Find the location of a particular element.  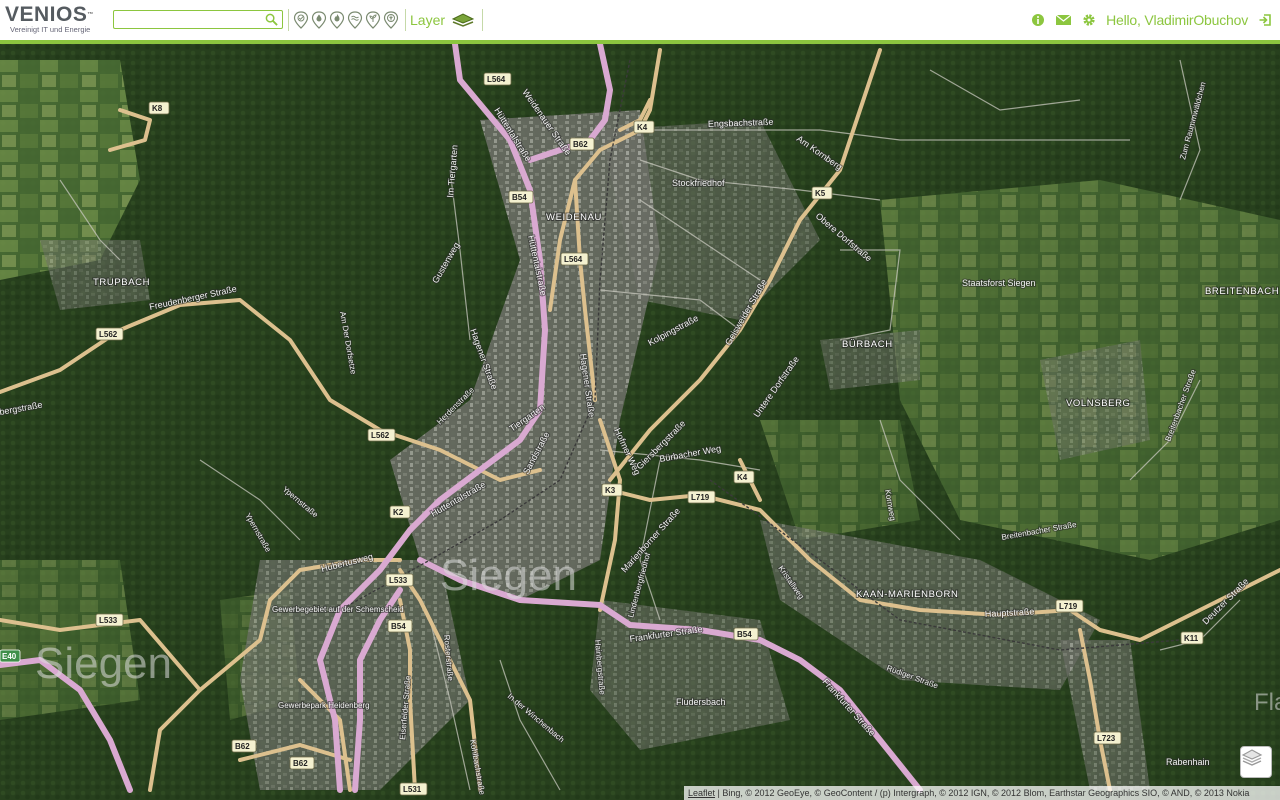

svg-text: K2 is located at coordinates (398, 512).